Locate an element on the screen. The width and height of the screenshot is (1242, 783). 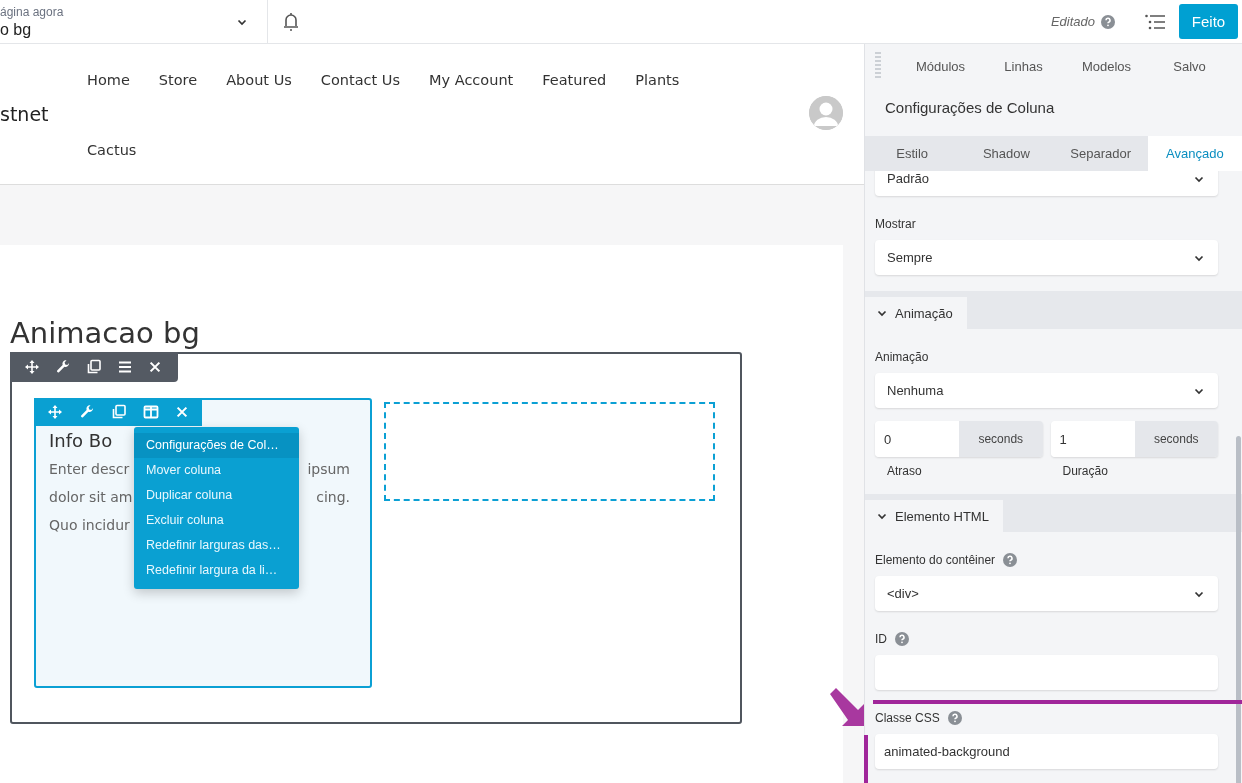
bell-icon is located at coordinates (291, 21).